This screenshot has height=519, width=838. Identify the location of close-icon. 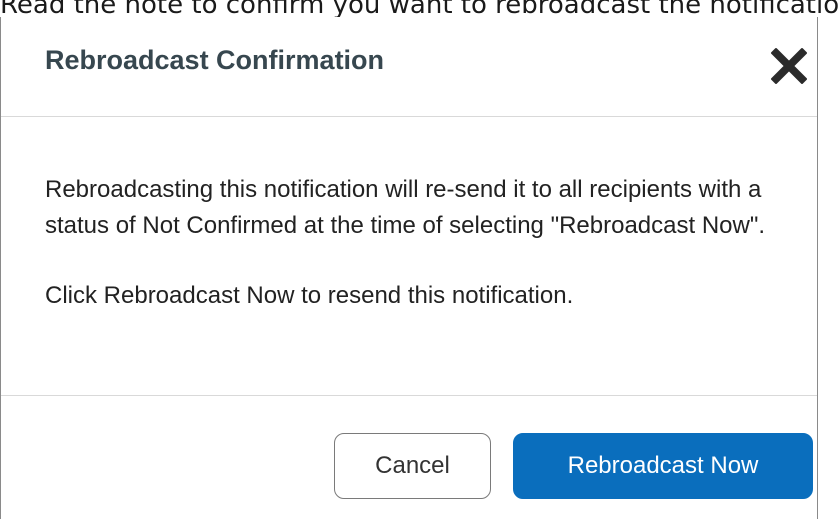
(789, 64).